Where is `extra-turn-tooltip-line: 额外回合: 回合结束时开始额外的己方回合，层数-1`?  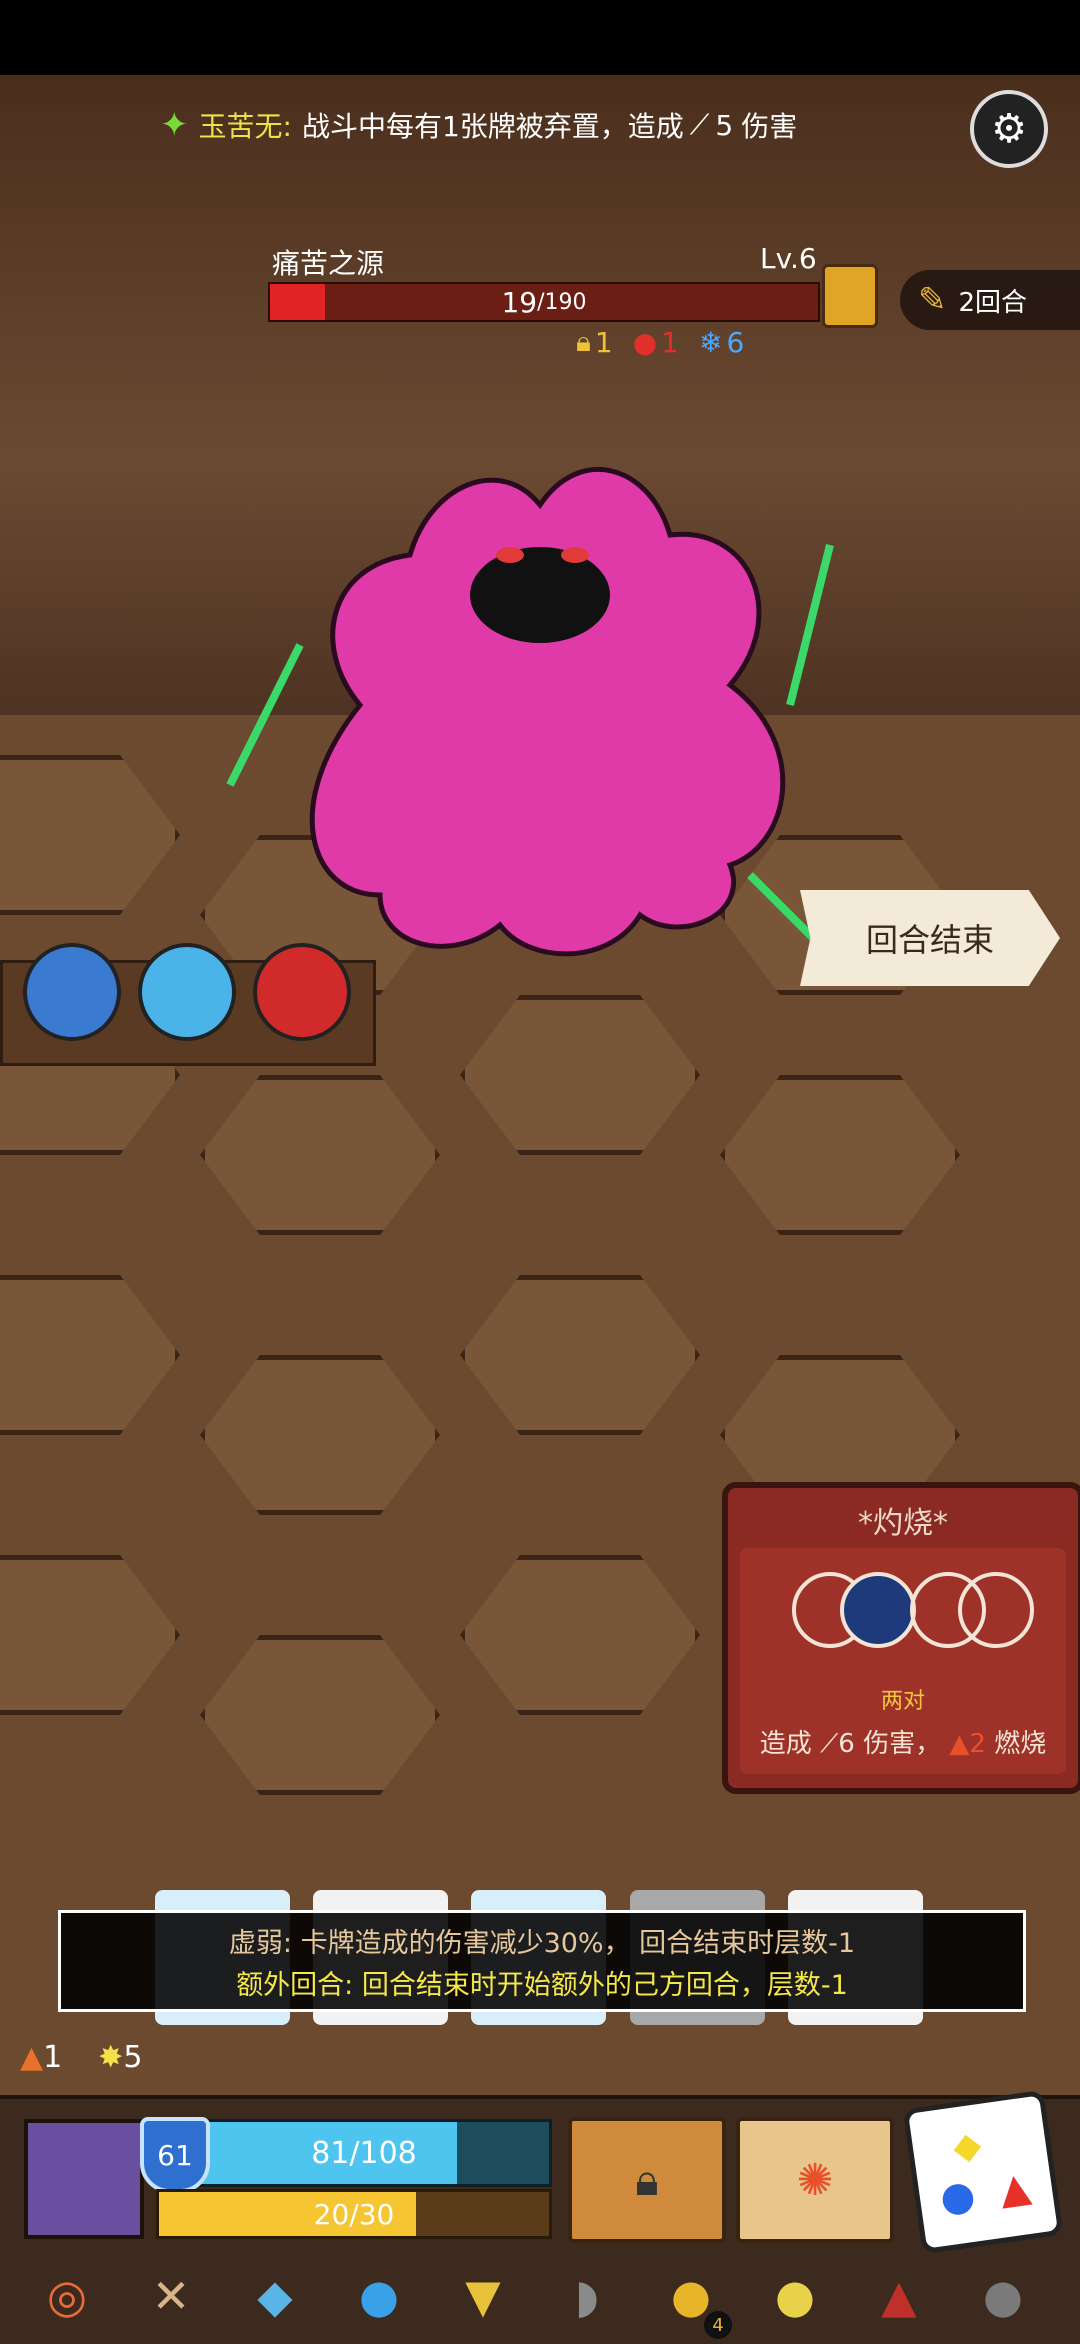 extra-turn-tooltip-line: 额外回合: 回合结束时开始额外的己方回合，层数-1 is located at coordinates (542, 1985).